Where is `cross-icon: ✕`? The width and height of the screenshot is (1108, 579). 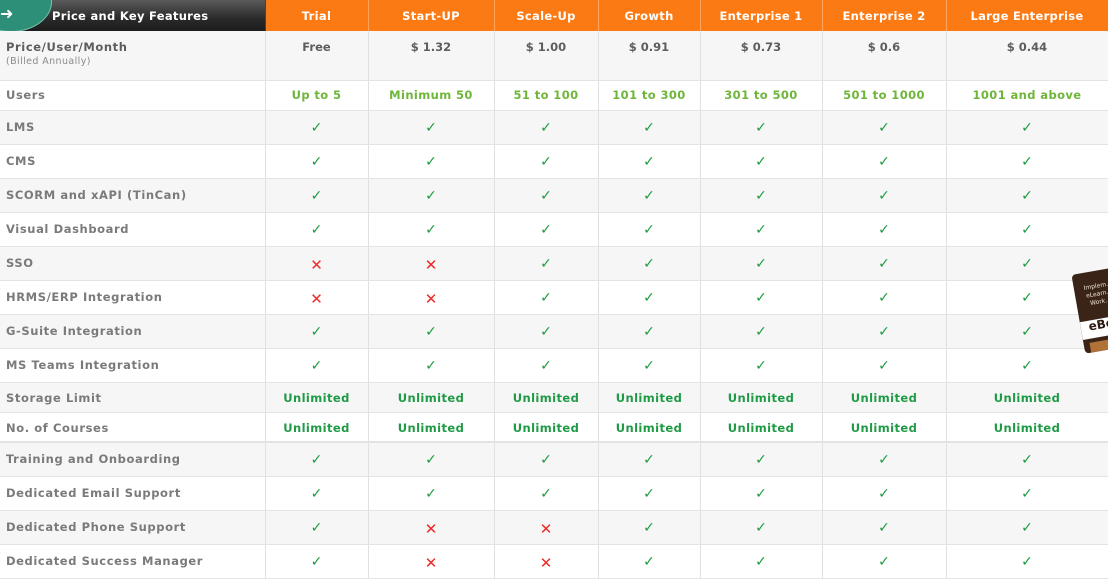 cross-icon: ✕ is located at coordinates (431, 264).